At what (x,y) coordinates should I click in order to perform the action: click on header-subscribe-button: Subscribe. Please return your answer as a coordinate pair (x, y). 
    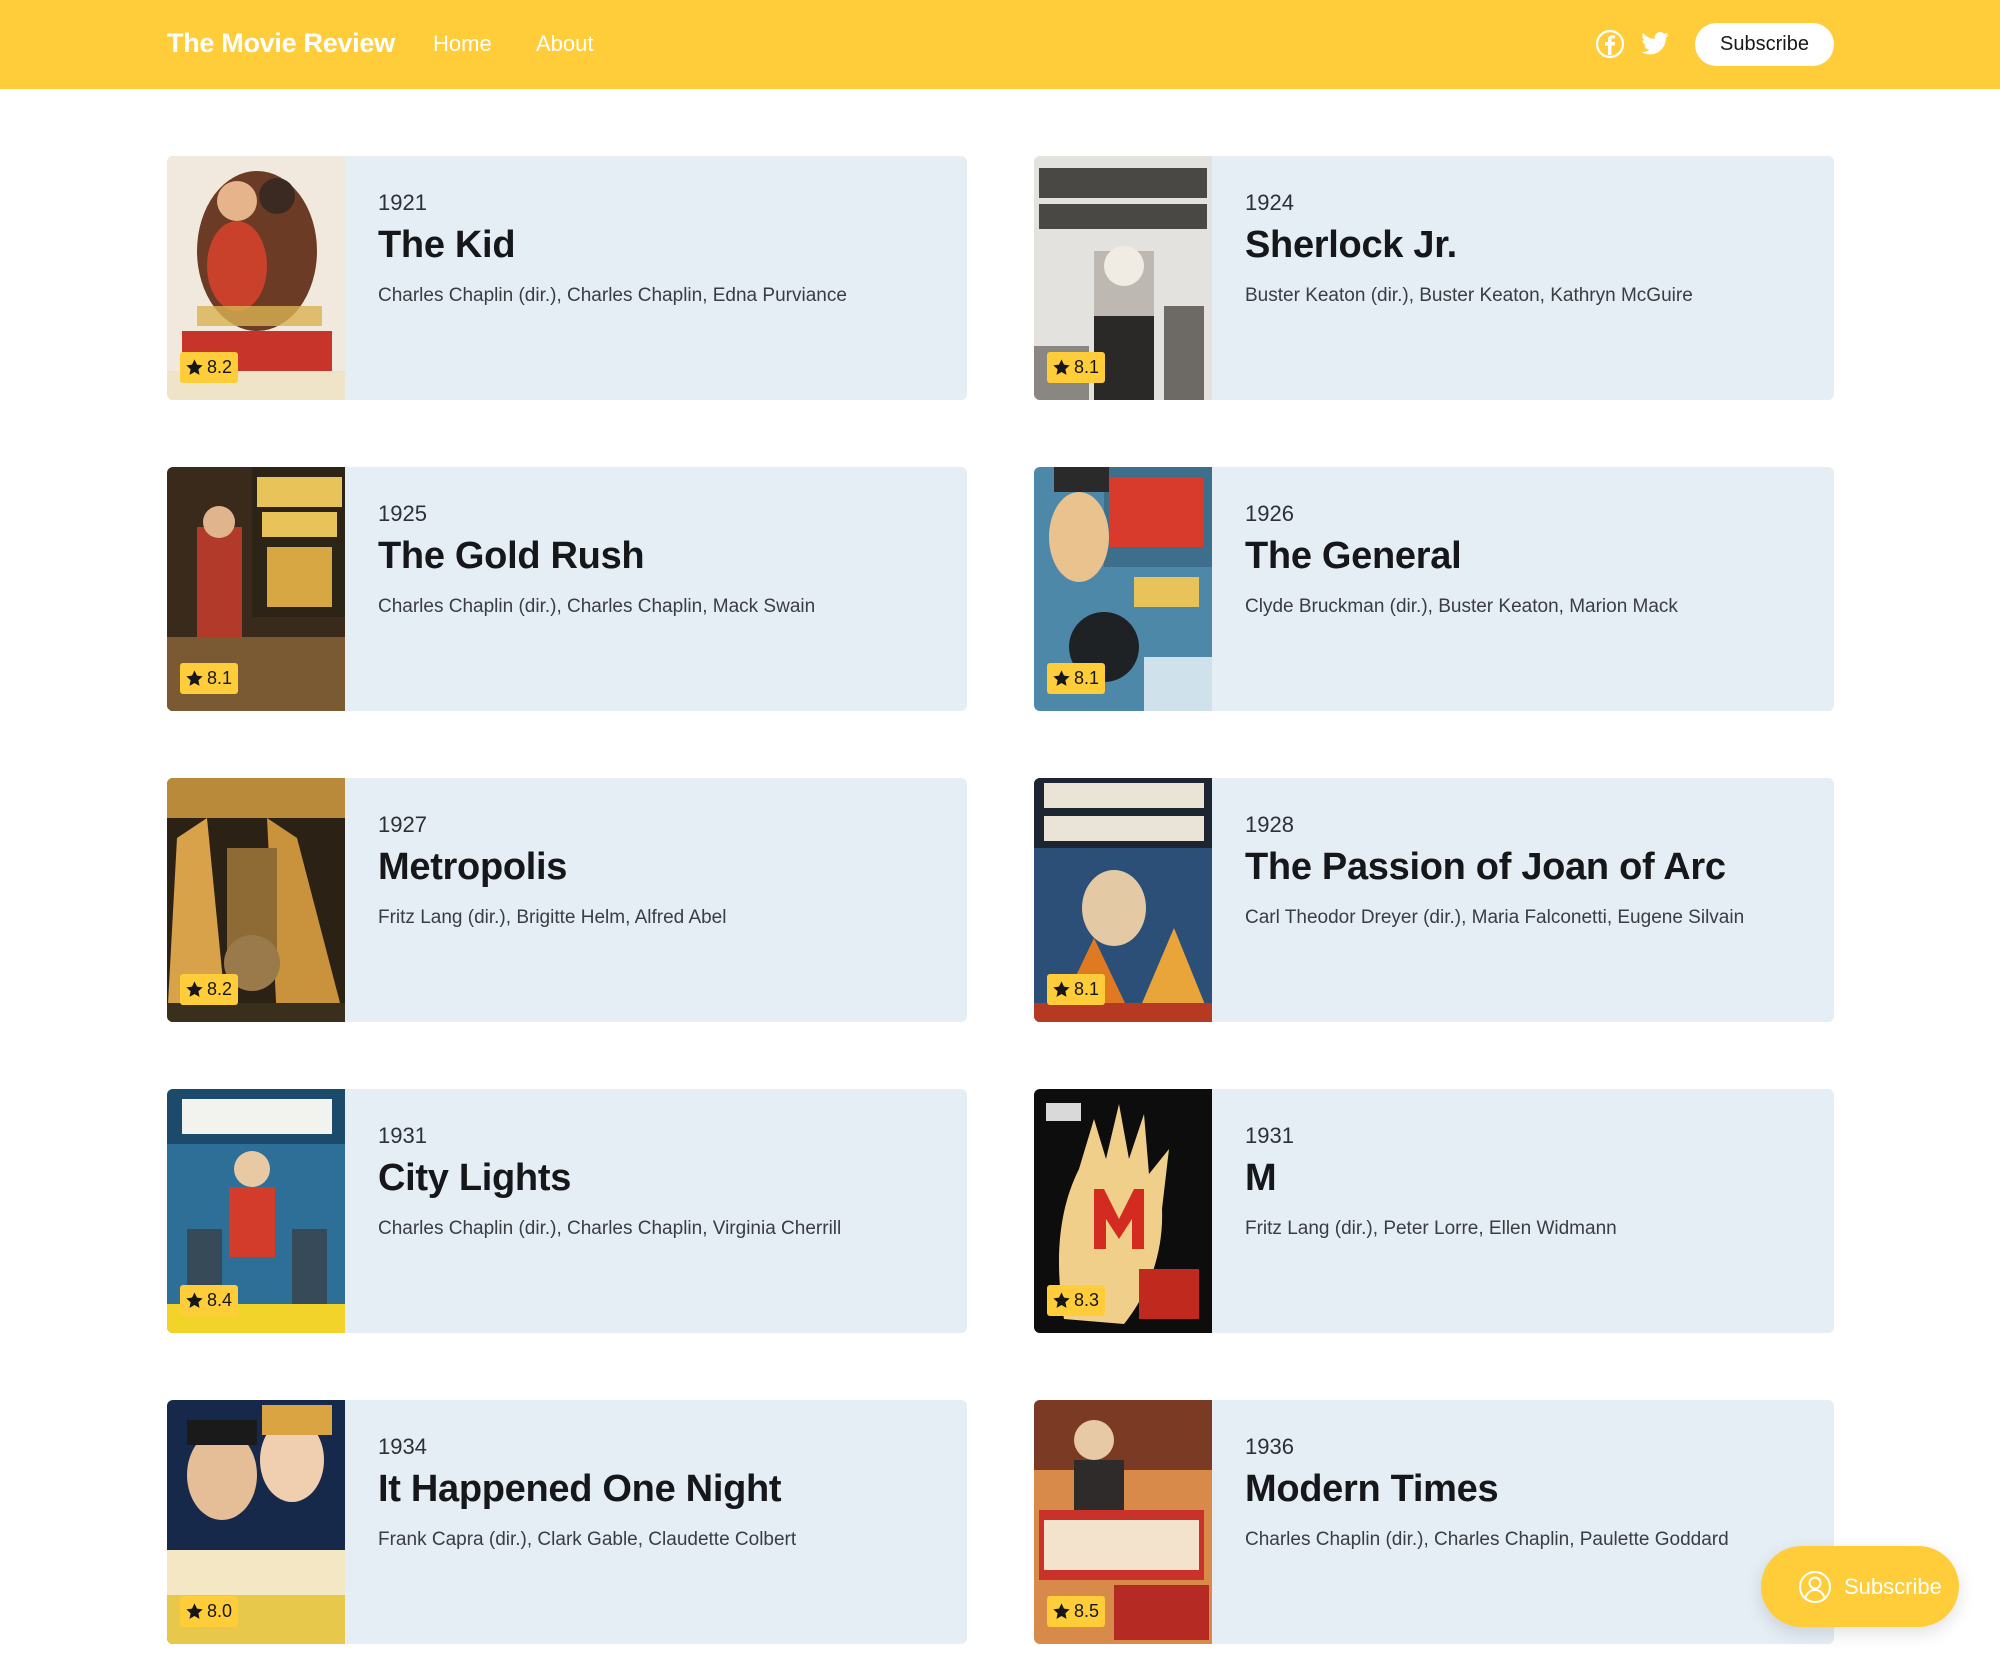
    Looking at the image, I should click on (1764, 44).